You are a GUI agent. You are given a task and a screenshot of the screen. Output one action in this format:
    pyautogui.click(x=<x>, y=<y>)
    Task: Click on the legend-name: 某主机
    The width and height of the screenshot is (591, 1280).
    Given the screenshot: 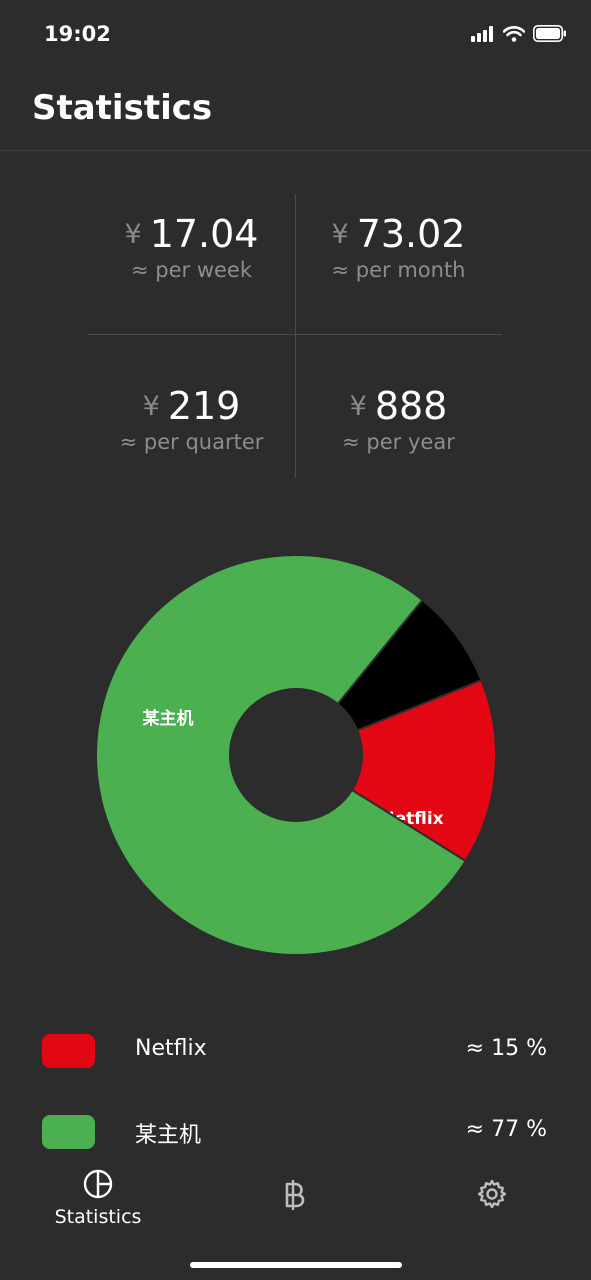 What is the action you would take?
    pyautogui.click(x=168, y=1135)
    